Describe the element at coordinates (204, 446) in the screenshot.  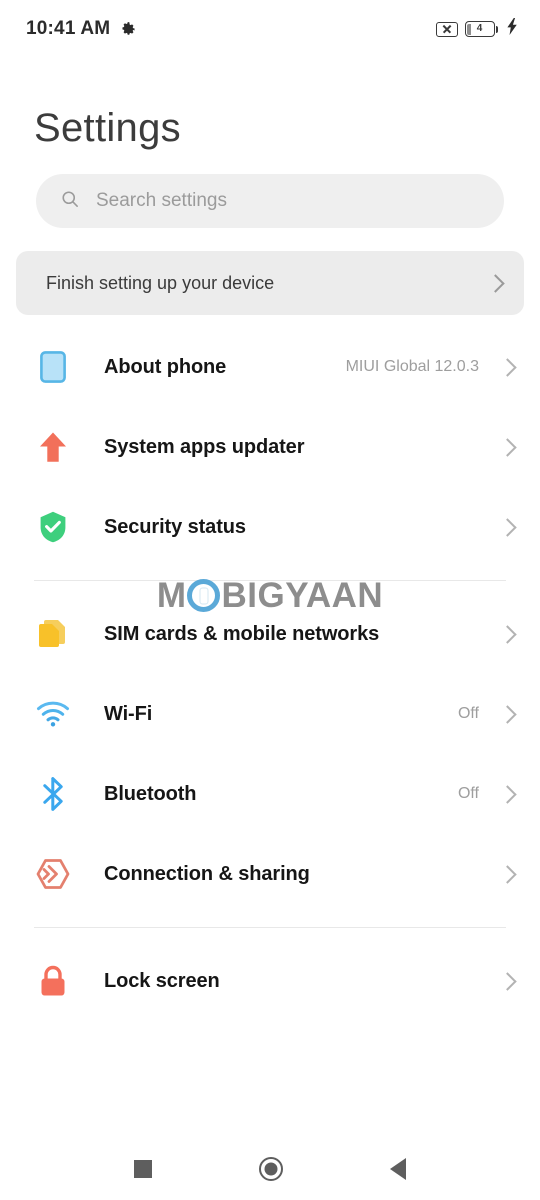
I see `list-item-label: System apps updater` at that location.